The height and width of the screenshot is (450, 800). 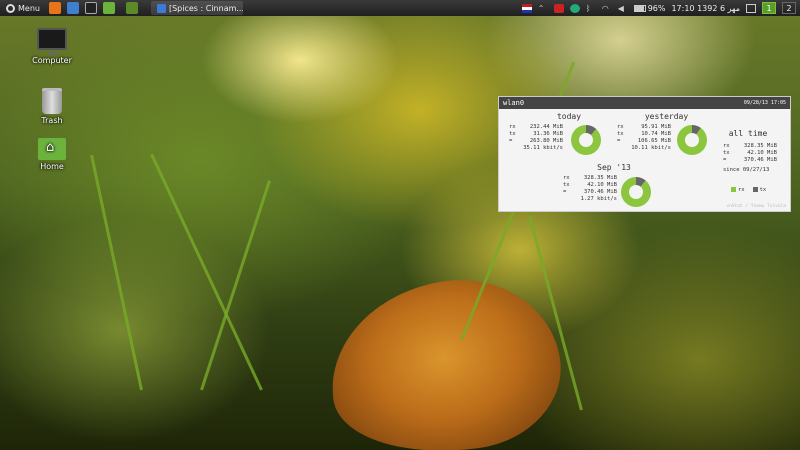 What do you see at coordinates (651, 148) in the screenshot?
I see `yesterday-rate: 10.11 kbit/s` at bounding box center [651, 148].